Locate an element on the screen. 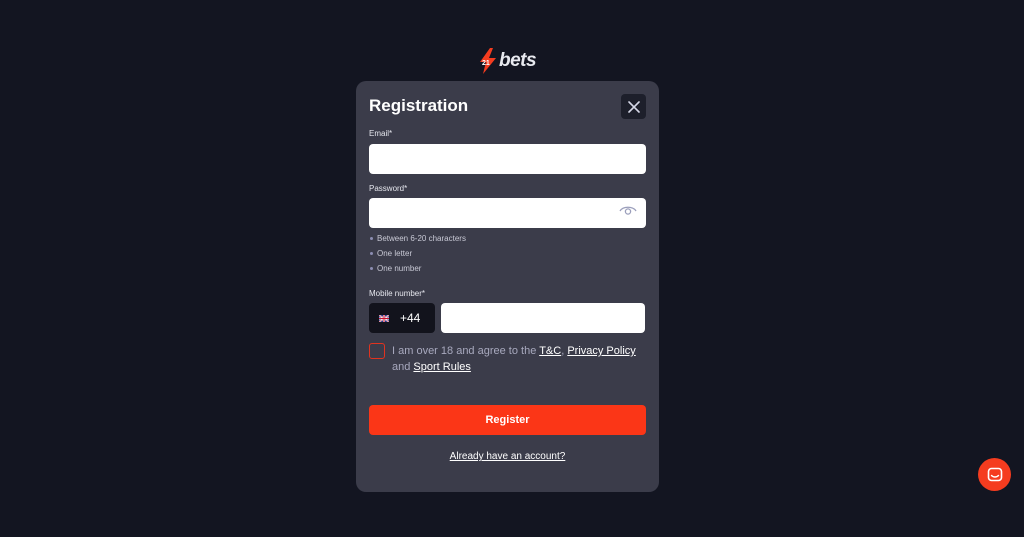 The width and height of the screenshot is (1024, 537). chat-icon is located at coordinates (994, 474).